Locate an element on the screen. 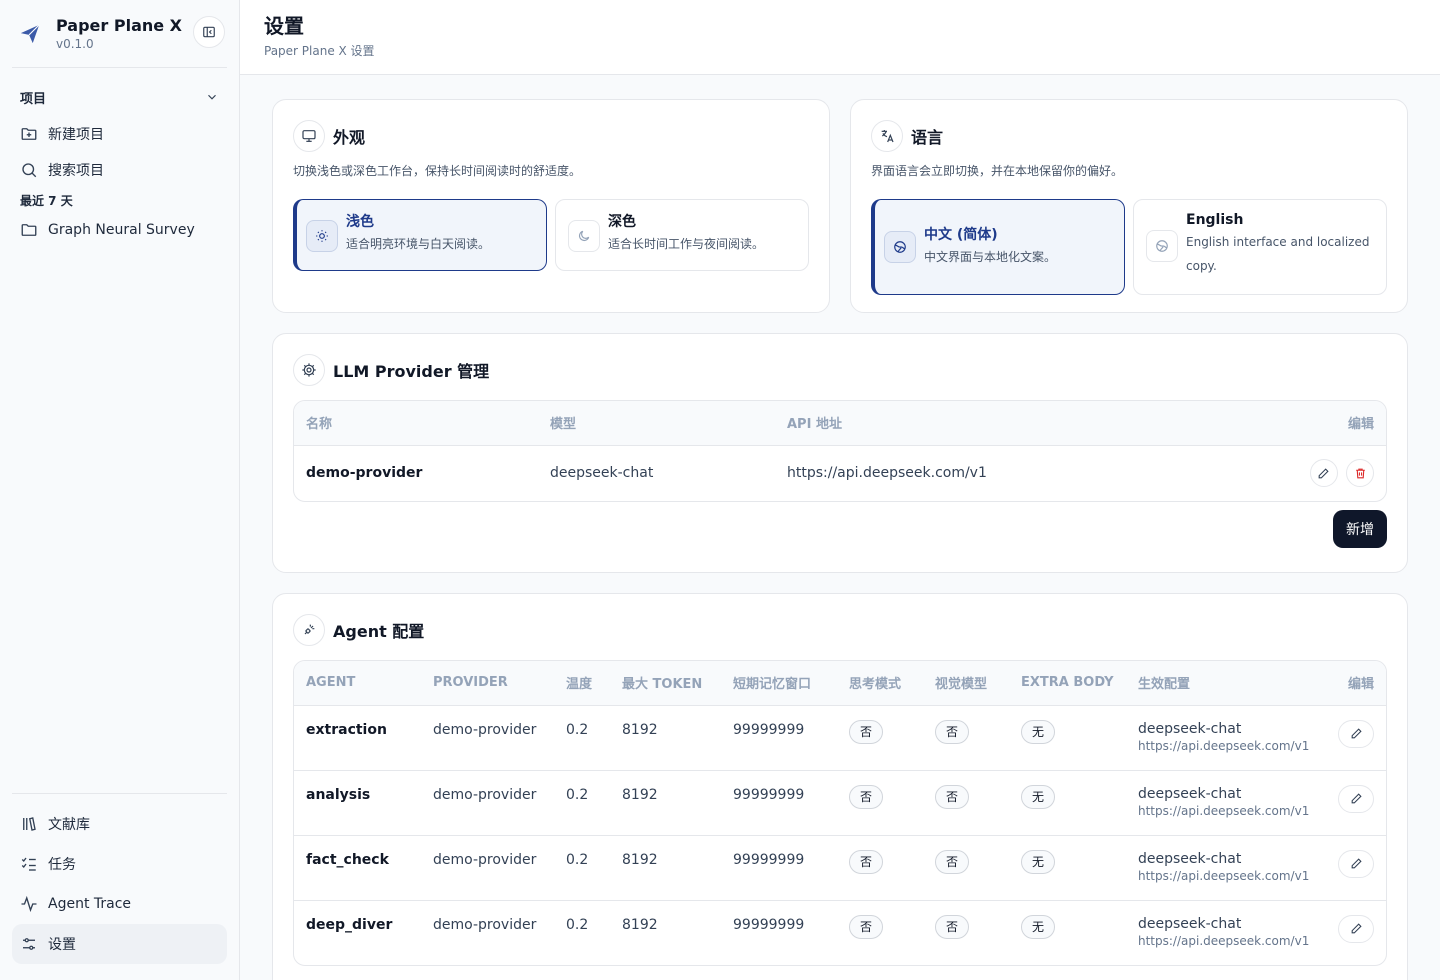 This screenshot has height=980, width=1440. agent-config-title: Agent 配置 is located at coordinates (379, 631).